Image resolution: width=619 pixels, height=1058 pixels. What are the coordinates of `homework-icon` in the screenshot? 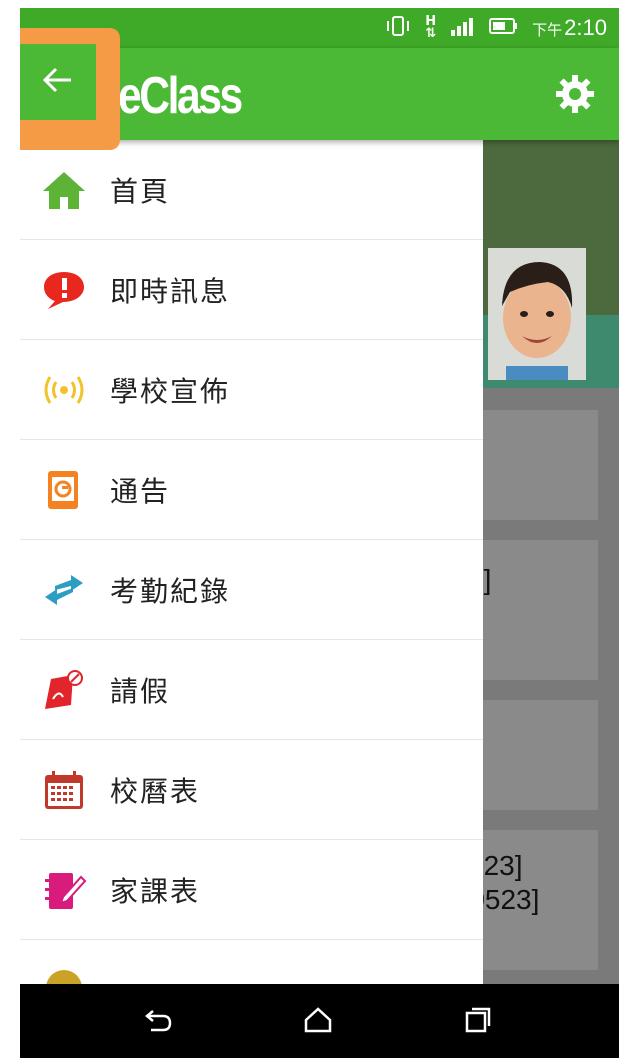 It's located at (64, 890).